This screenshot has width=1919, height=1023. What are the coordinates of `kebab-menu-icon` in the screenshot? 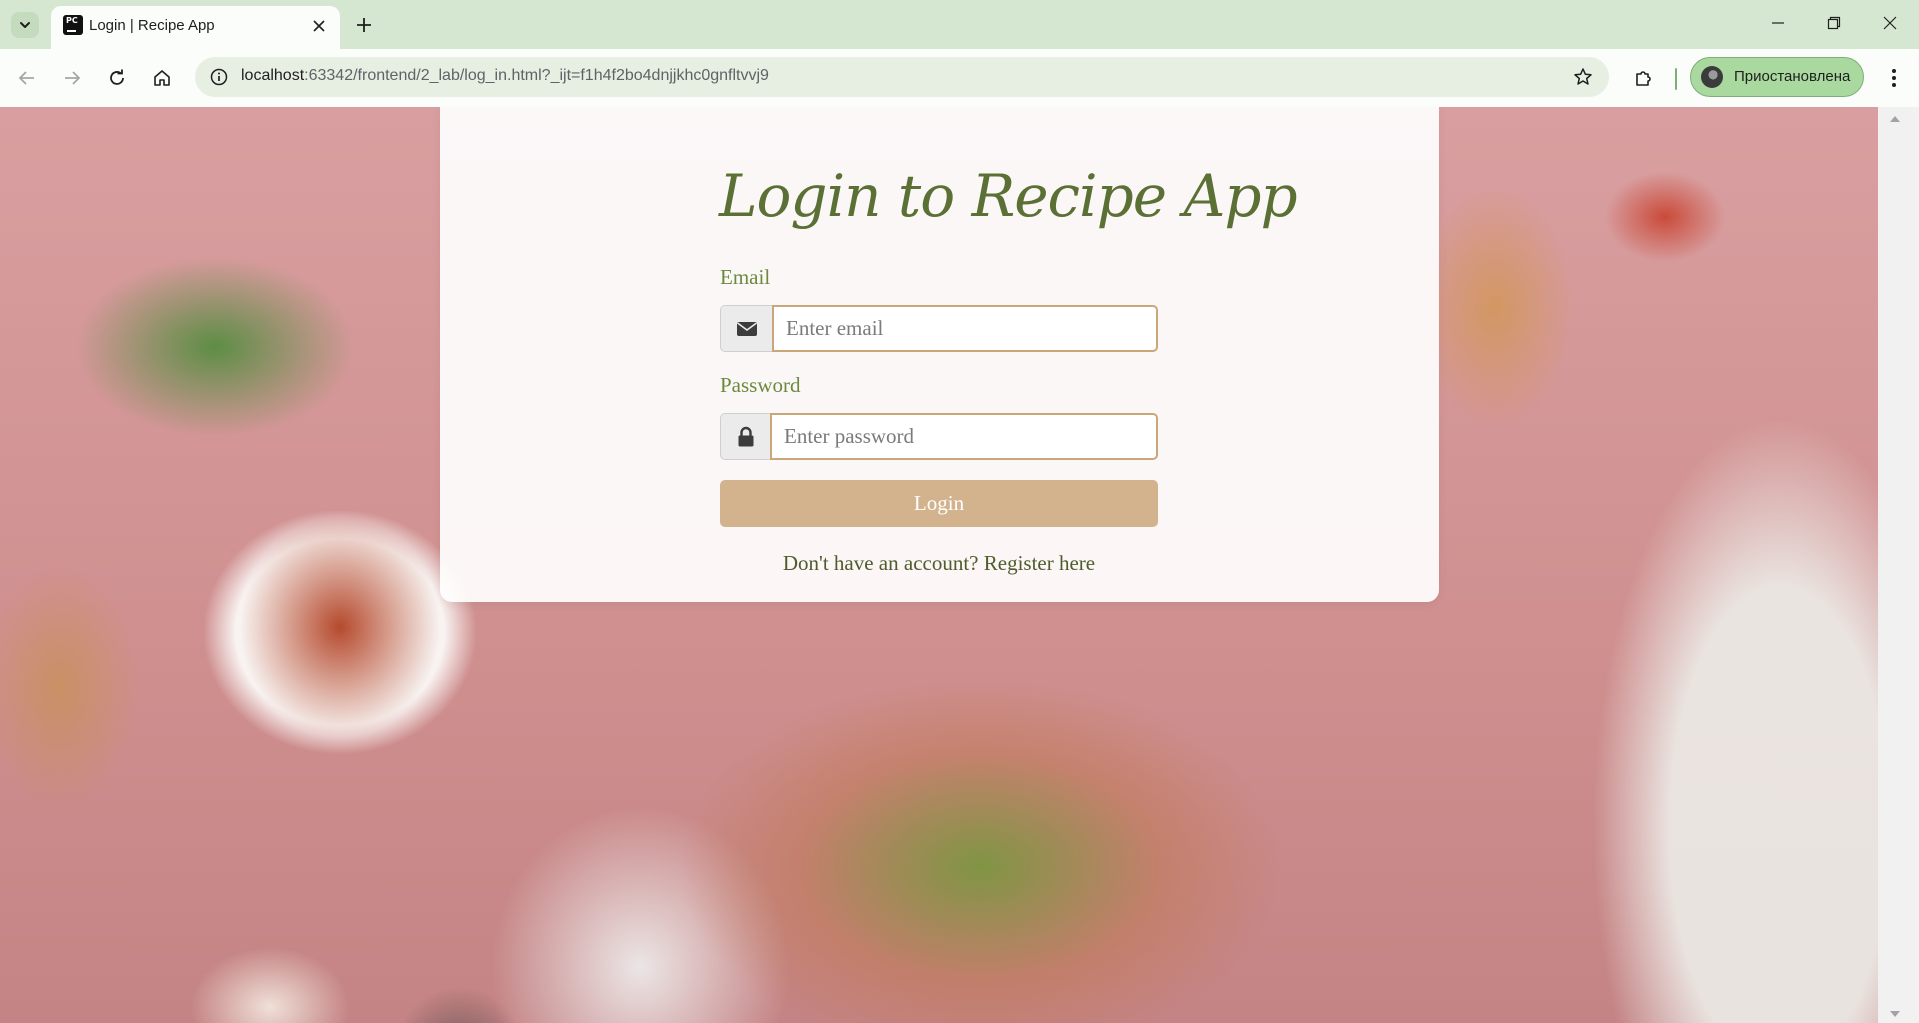 It's located at (1894, 78).